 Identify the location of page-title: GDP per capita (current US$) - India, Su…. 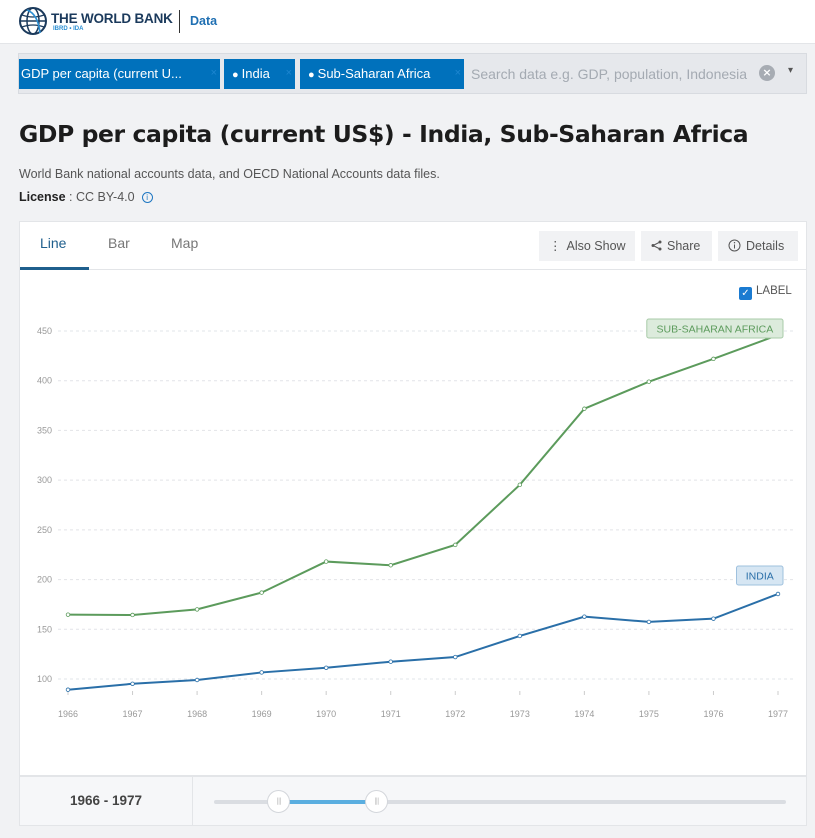
(384, 134).